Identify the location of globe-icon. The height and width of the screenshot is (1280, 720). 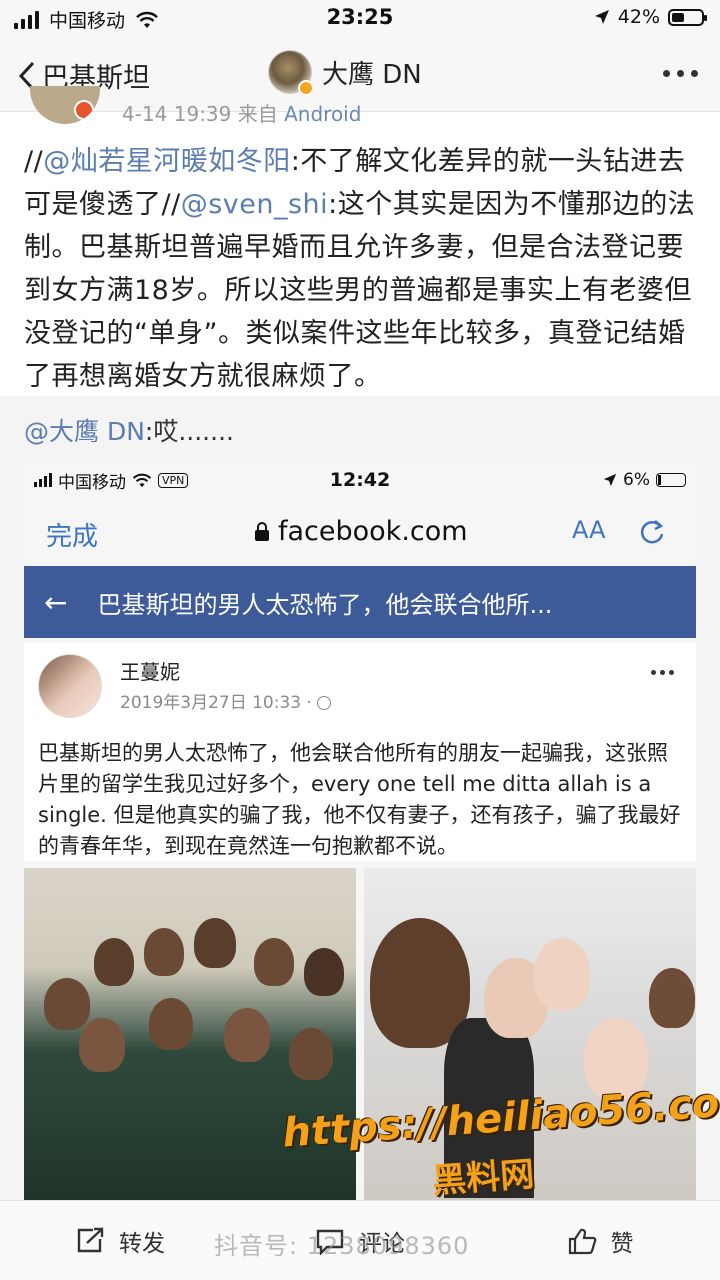
(324, 703).